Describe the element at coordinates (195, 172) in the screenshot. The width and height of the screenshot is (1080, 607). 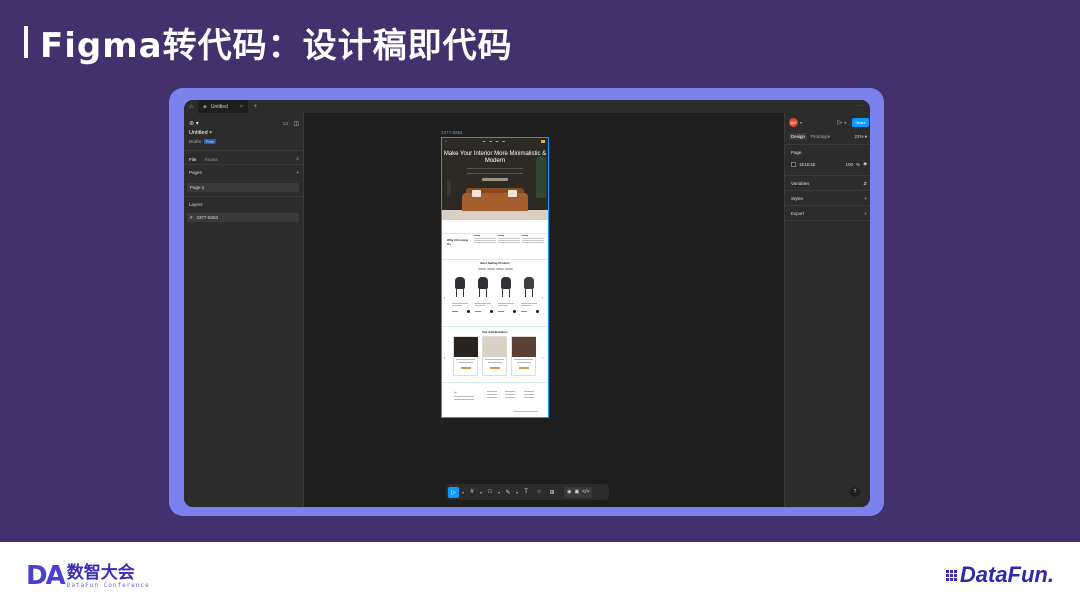
I see `pages-label: Pages` at that location.